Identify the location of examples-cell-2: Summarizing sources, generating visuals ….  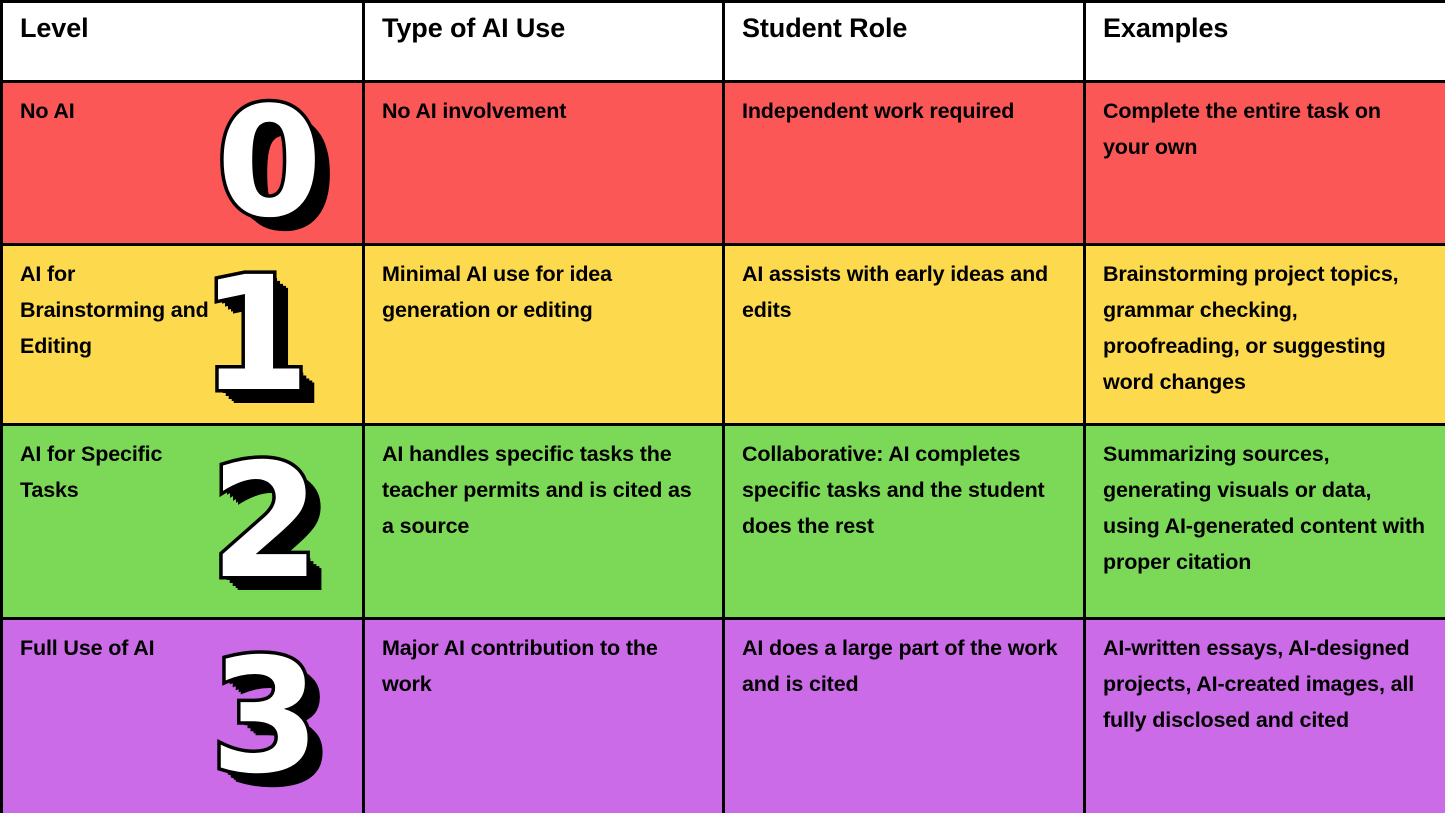
(1264, 521).